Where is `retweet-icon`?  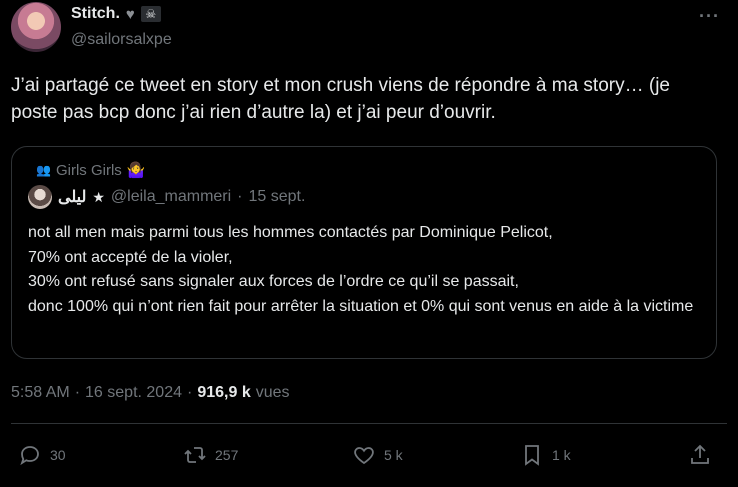 retweet-icon is located at coordinates (195, 455).